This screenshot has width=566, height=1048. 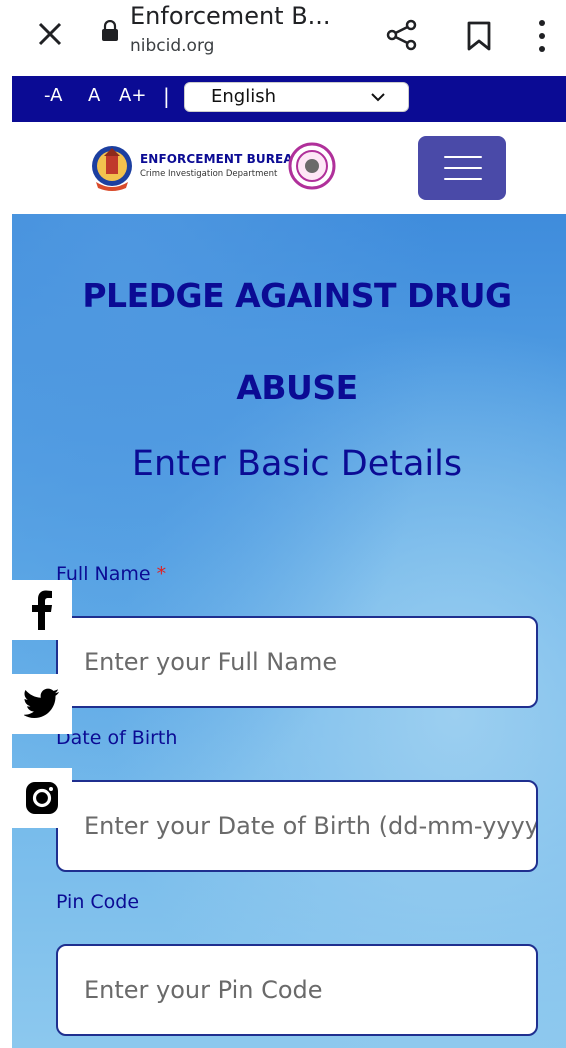 I want to click on dob-input, so click(x=297, y=826).